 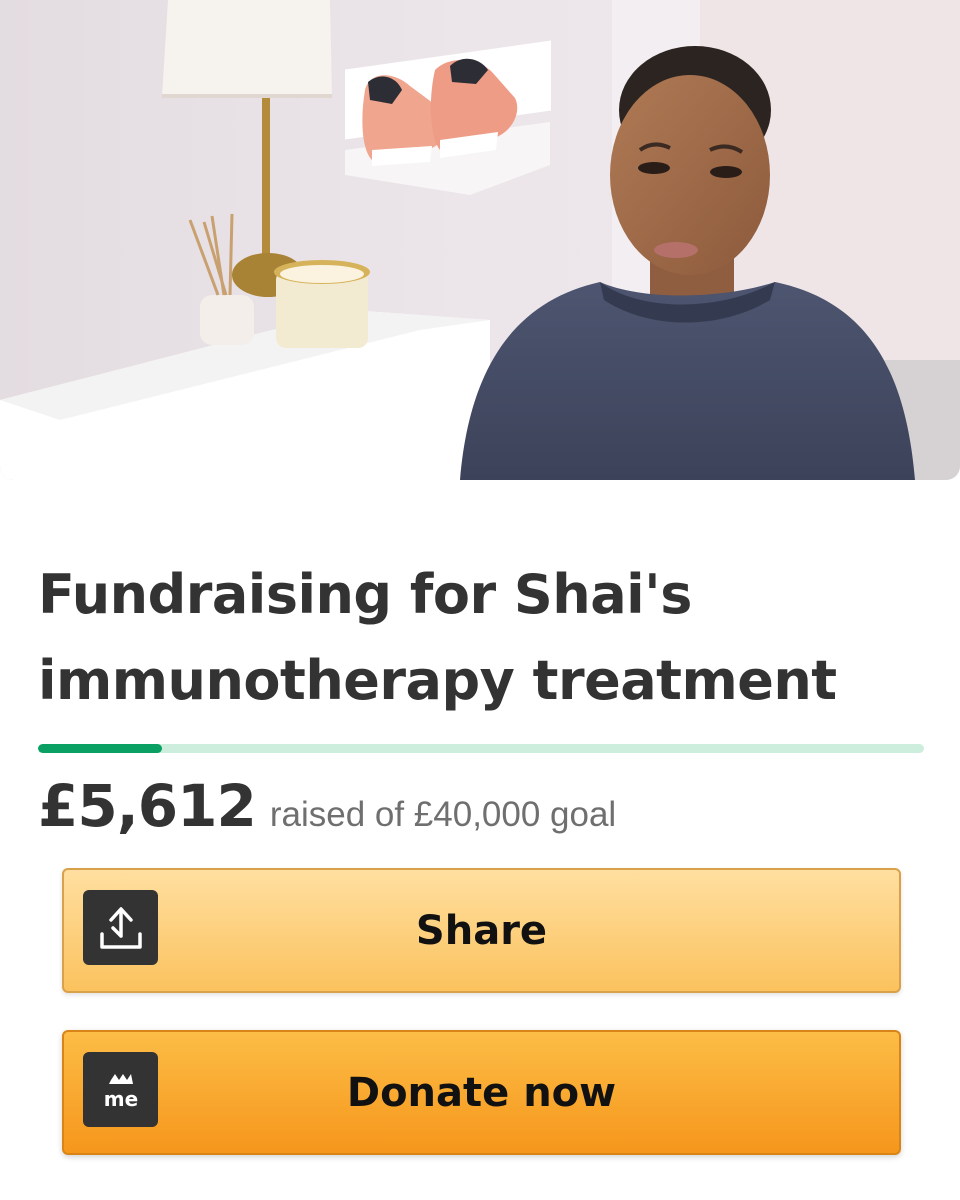 I want to click on share-button: Share, so click(x=481, y=930).